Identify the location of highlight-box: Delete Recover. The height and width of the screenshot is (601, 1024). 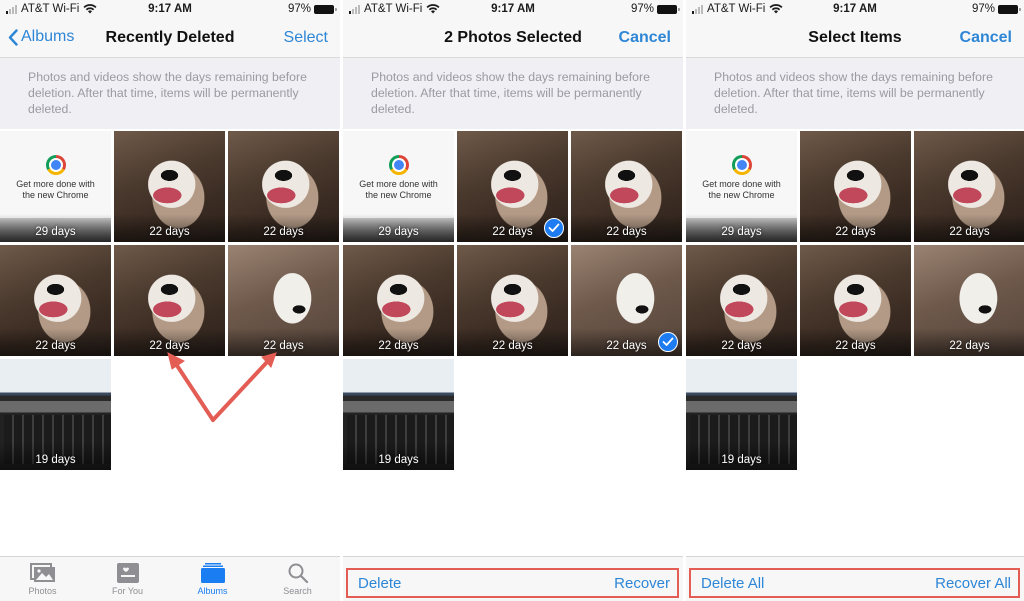
(512, 583).